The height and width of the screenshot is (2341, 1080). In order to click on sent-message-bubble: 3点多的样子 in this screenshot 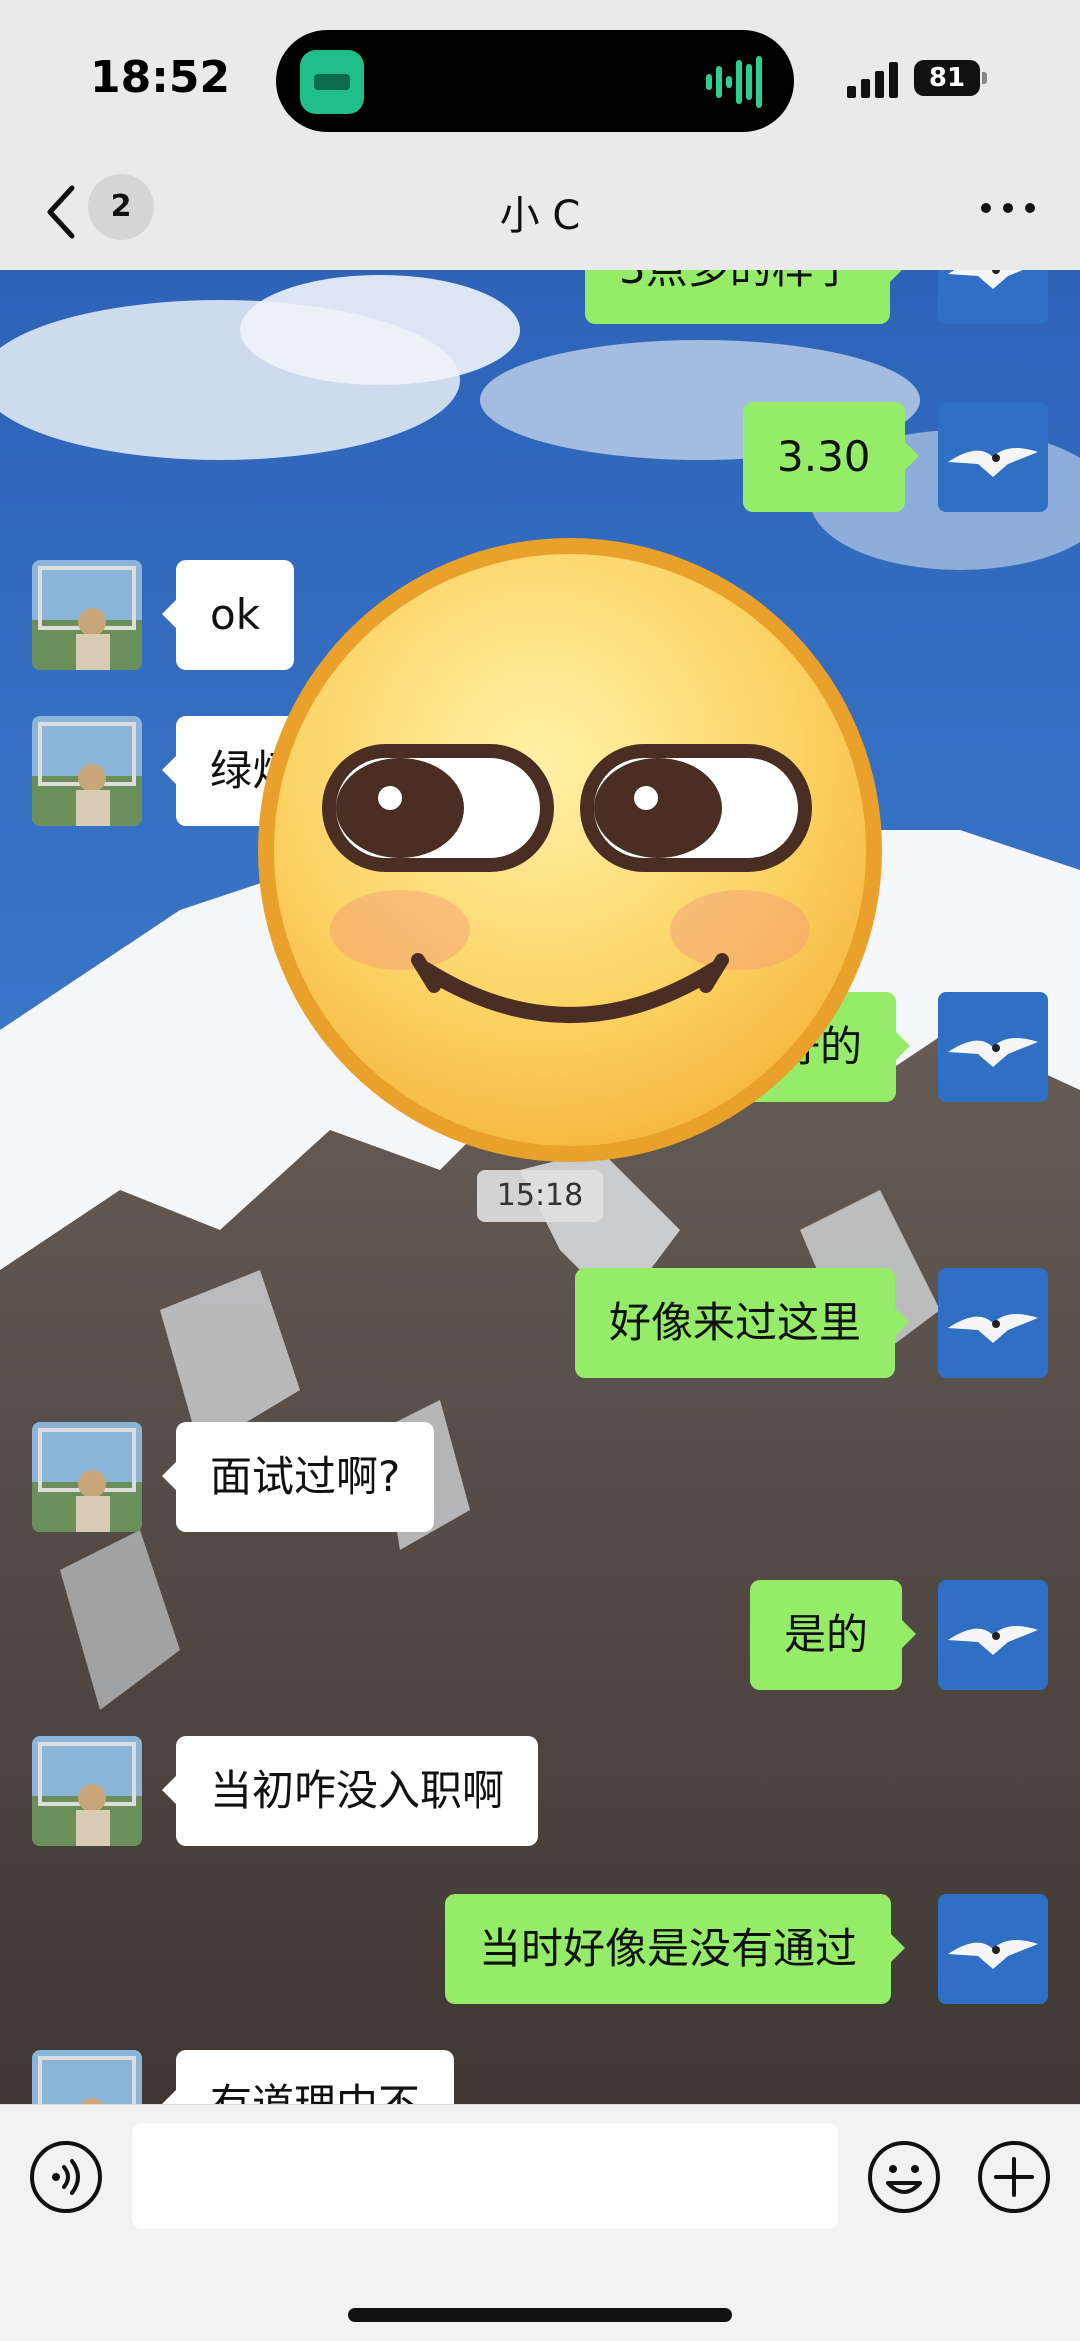, I will do `click(744, 297)`.